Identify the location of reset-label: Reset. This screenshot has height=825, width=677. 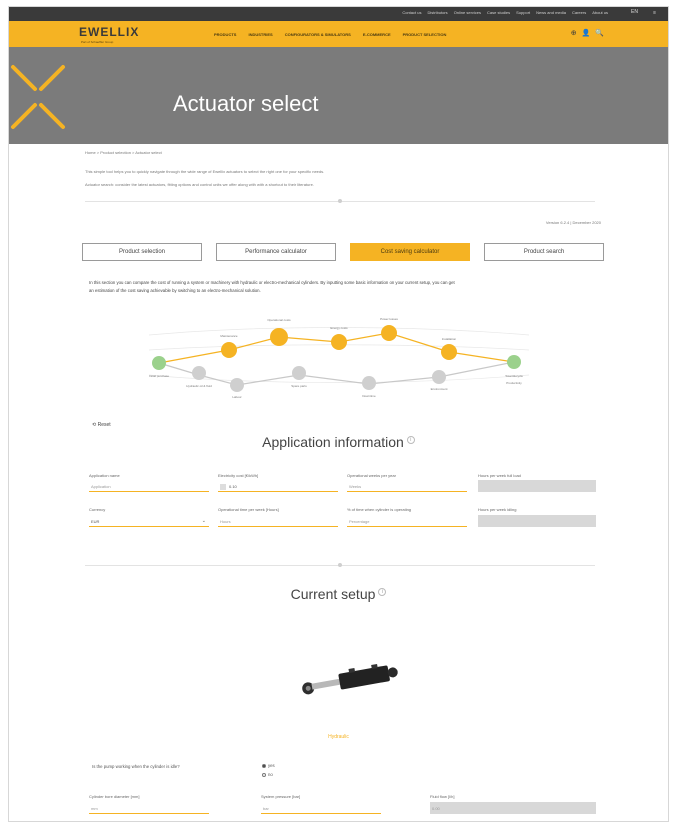
(104, 425).